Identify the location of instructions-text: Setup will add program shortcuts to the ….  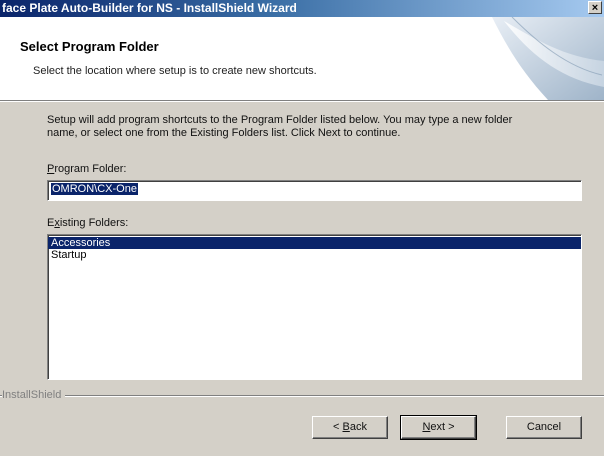
(321, 127).